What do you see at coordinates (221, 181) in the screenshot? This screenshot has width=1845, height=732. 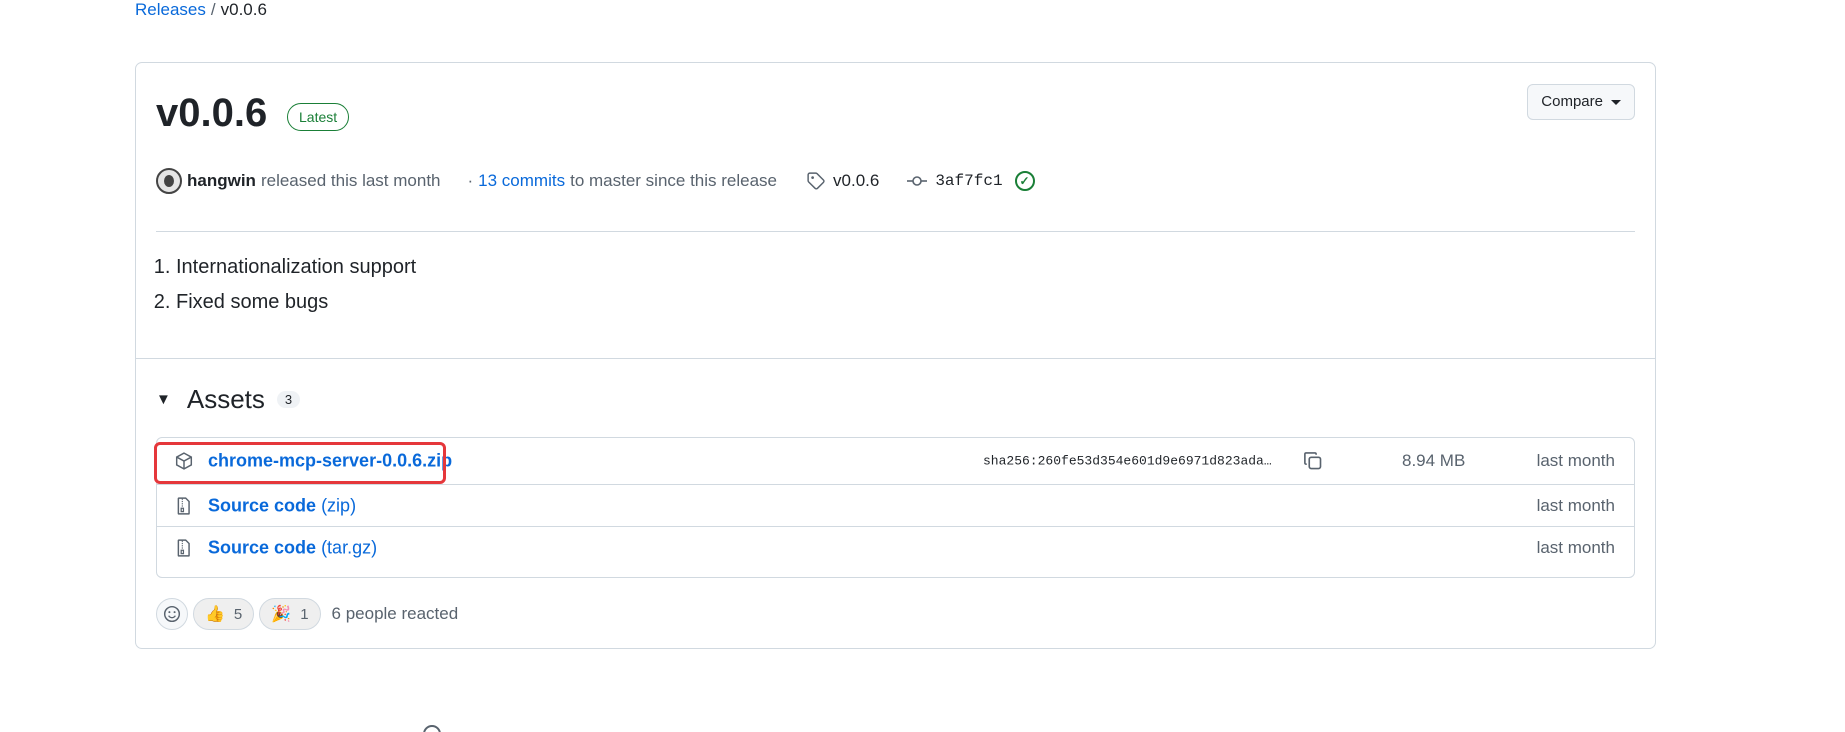 I see `author-link: hangwin` at bounding box center [221, 181].